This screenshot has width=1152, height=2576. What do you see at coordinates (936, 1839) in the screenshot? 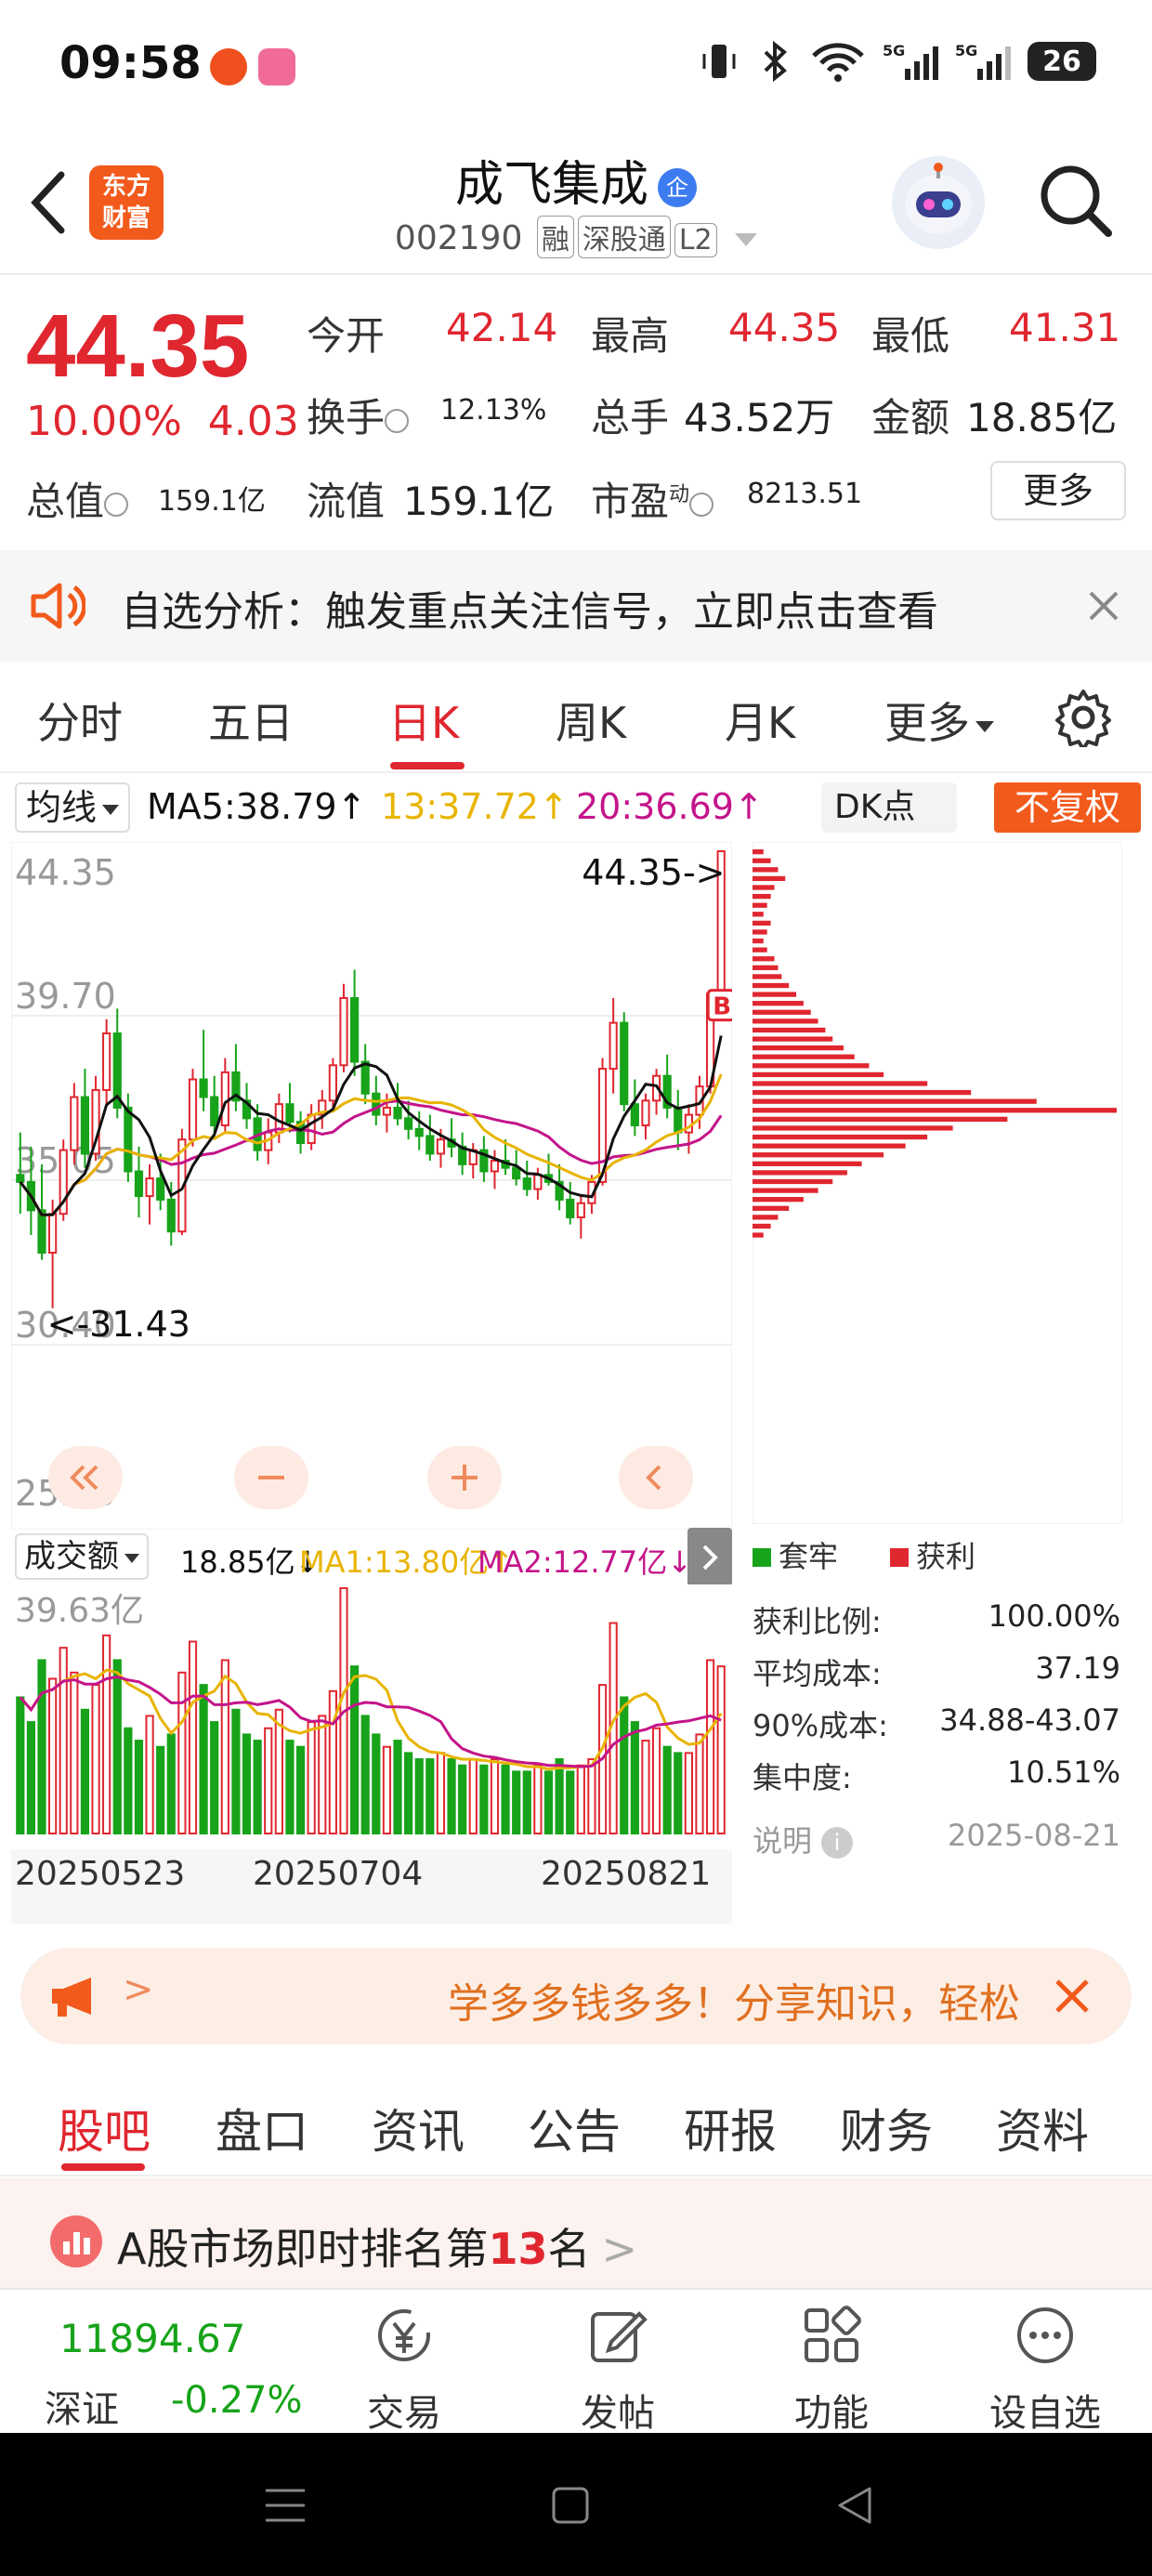
I see `stat-note: 说明 i 2025-08-21` at bounding box center [936, 1839].